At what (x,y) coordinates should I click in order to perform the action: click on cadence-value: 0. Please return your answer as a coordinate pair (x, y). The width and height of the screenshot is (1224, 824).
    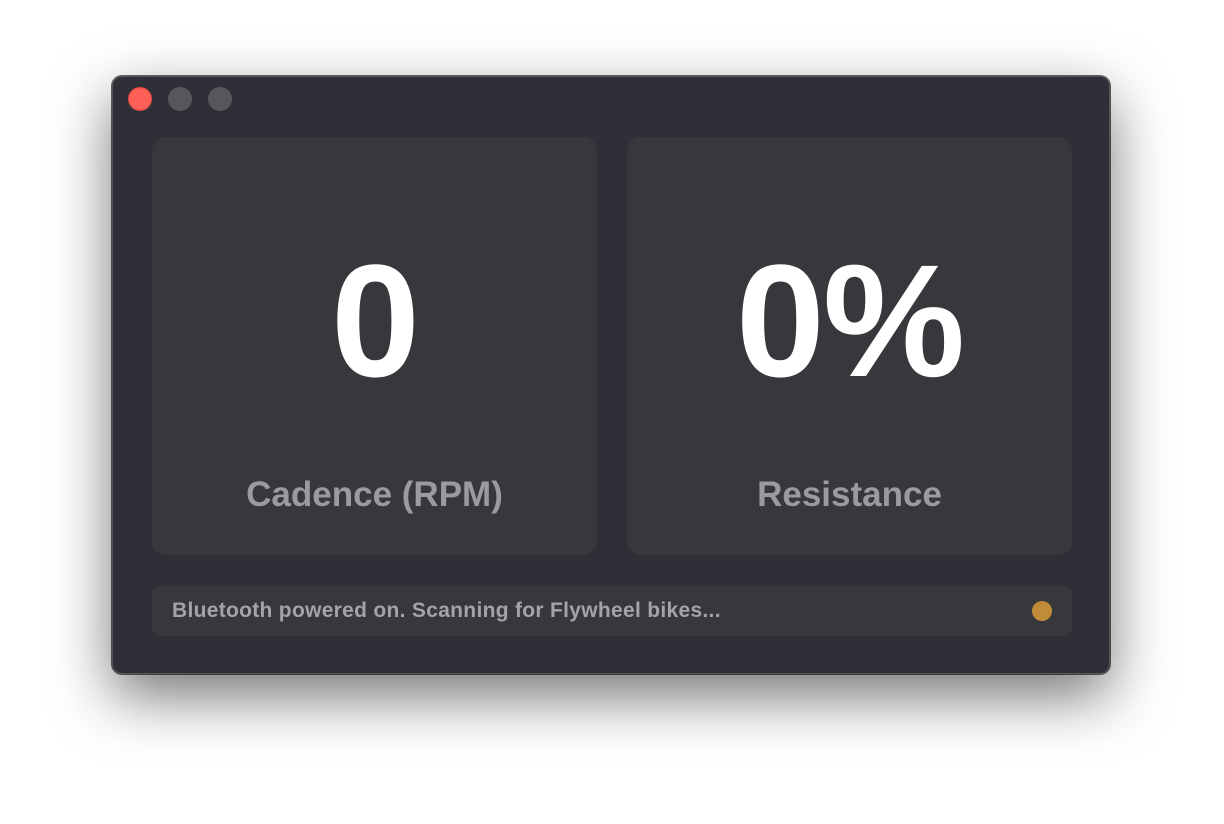
    Looking at the image, I should click on (375, 320).